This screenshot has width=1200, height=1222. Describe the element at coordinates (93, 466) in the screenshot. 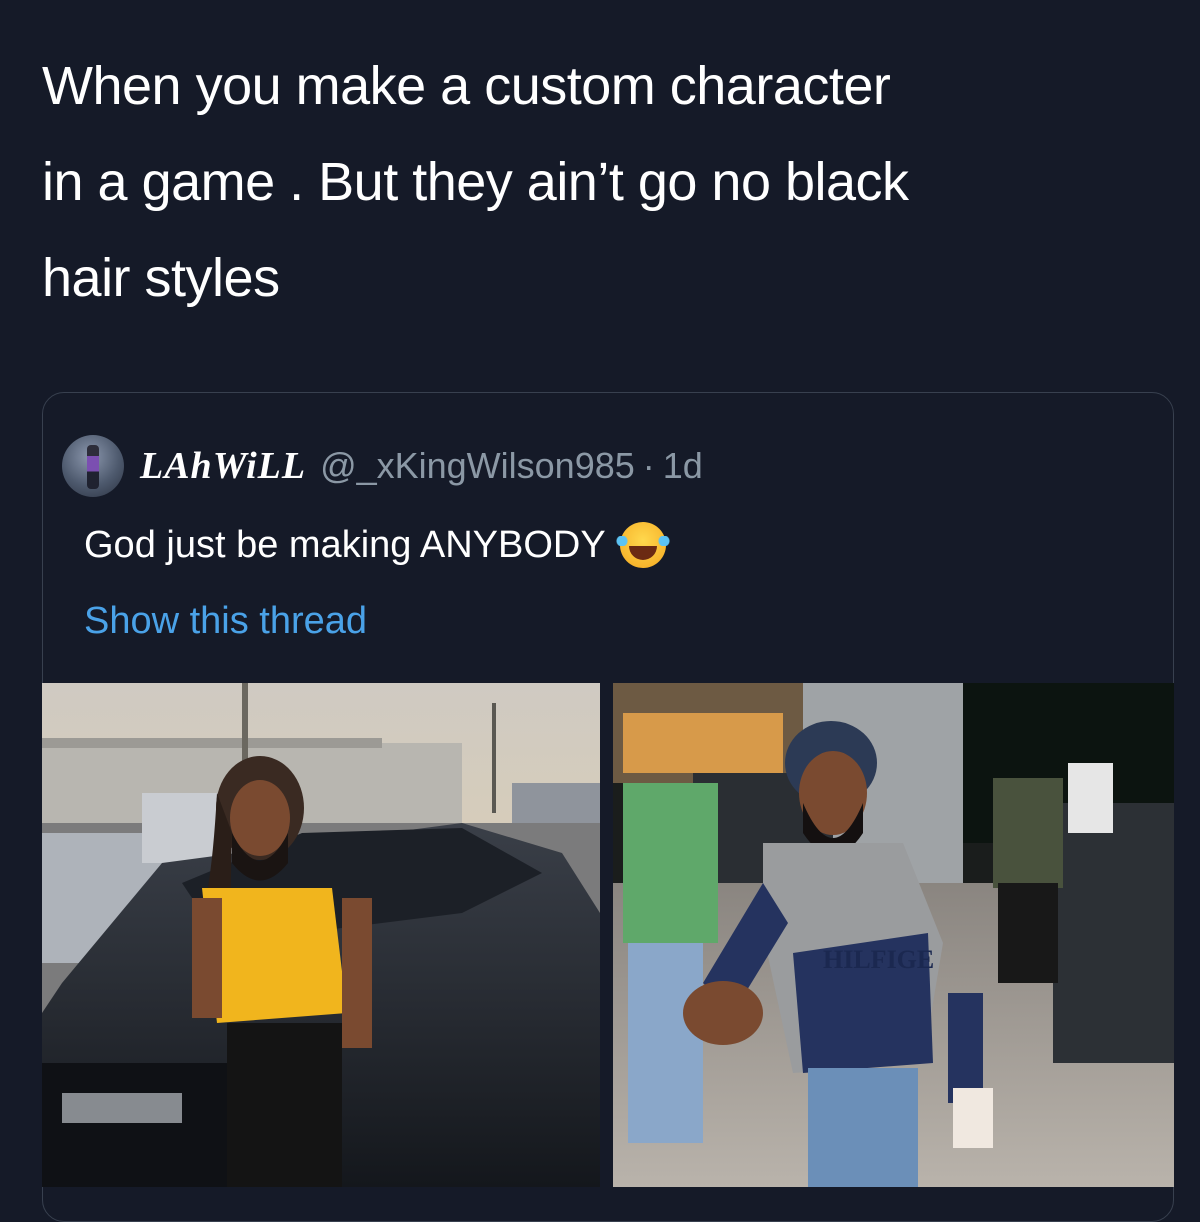

I see `avatar` at that location.